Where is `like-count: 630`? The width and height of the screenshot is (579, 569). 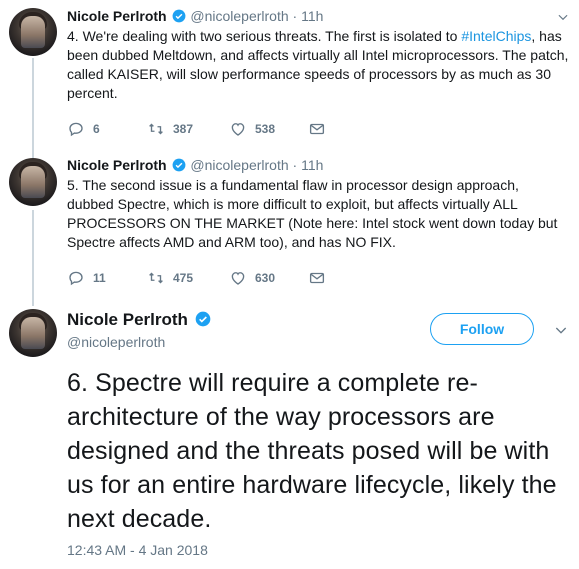 like-count: 630 is located at coordinates (265, 278).